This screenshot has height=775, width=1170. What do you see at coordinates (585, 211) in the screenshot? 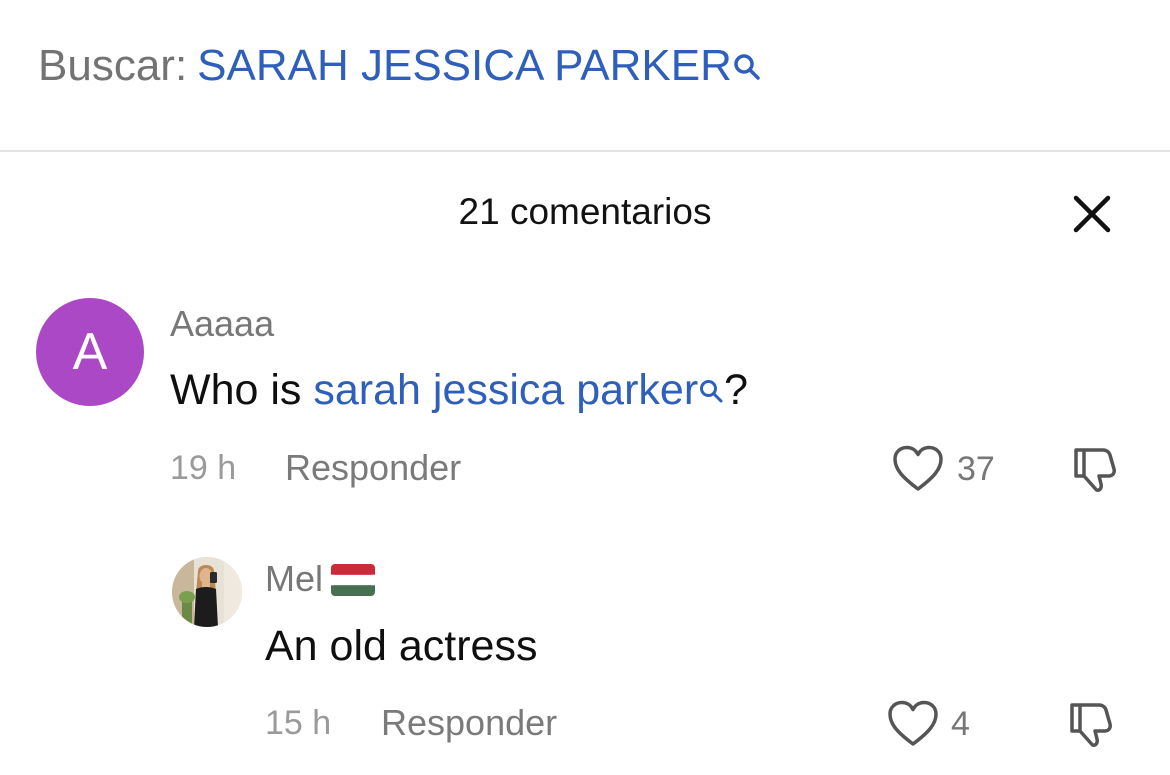
I see `comments-count-title: 21 comentarios` at bounding box center [585, 211].